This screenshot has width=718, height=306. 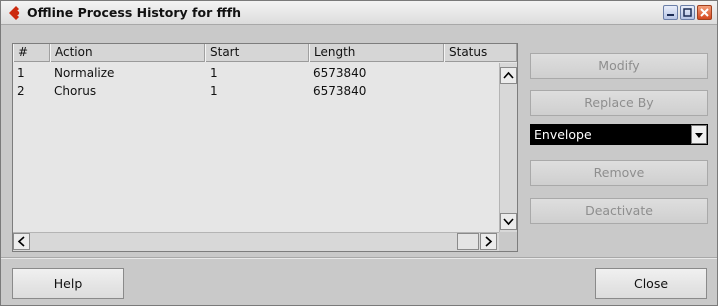 What do you see at coordinates (619, 66) in the screenshot?
I see `modify-button: Modify` at bounding box center [619, 66].